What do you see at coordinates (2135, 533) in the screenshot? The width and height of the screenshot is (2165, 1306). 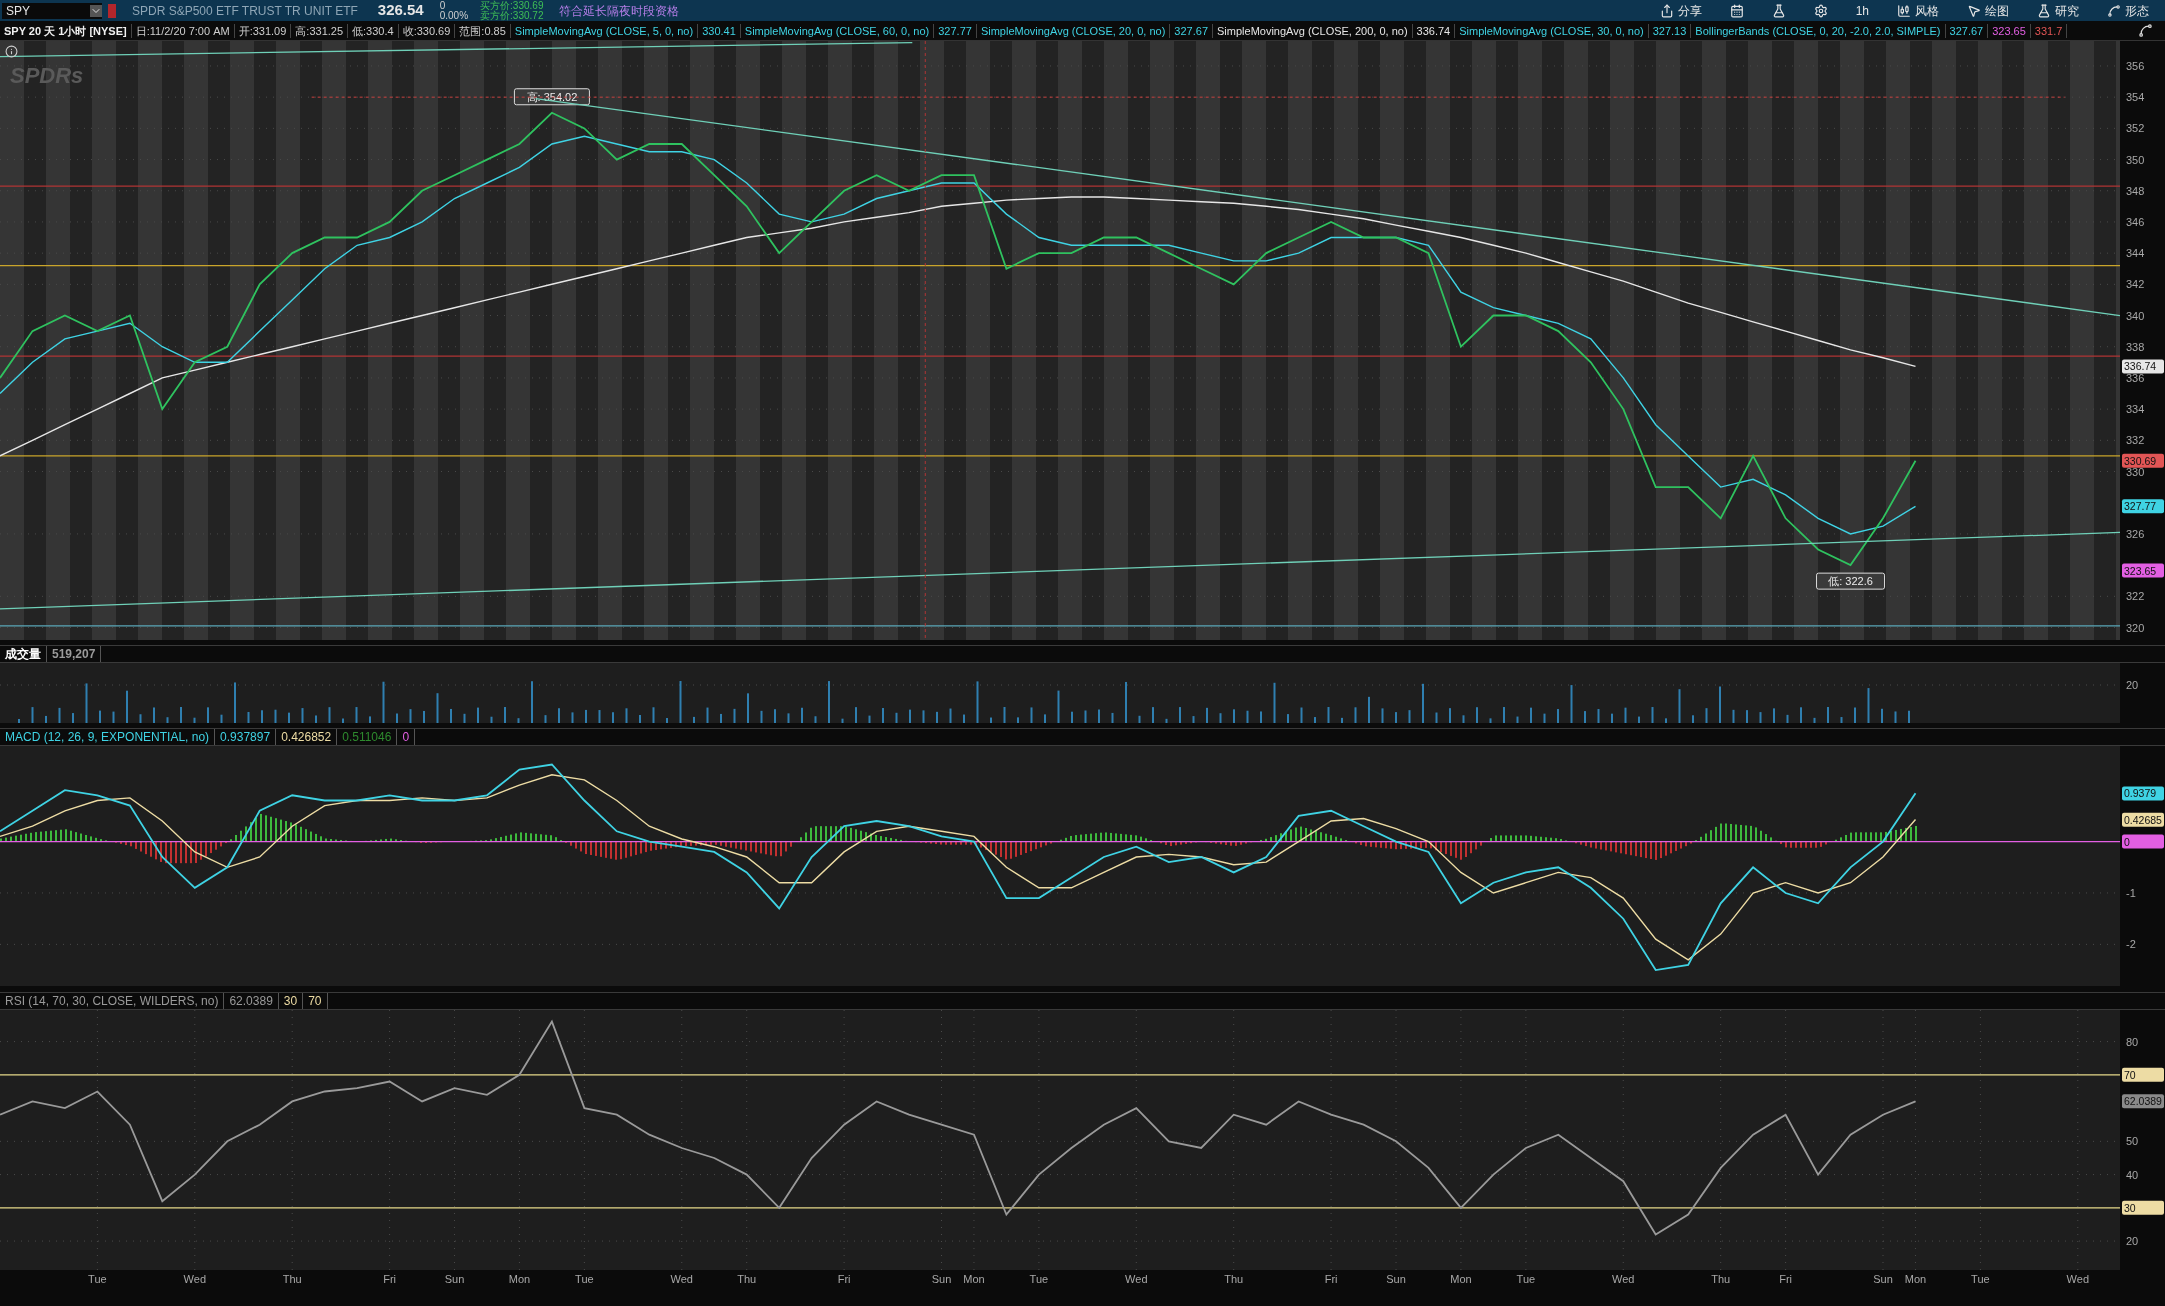 I see `axis-label: 326` at bounding box center [2135, 533].